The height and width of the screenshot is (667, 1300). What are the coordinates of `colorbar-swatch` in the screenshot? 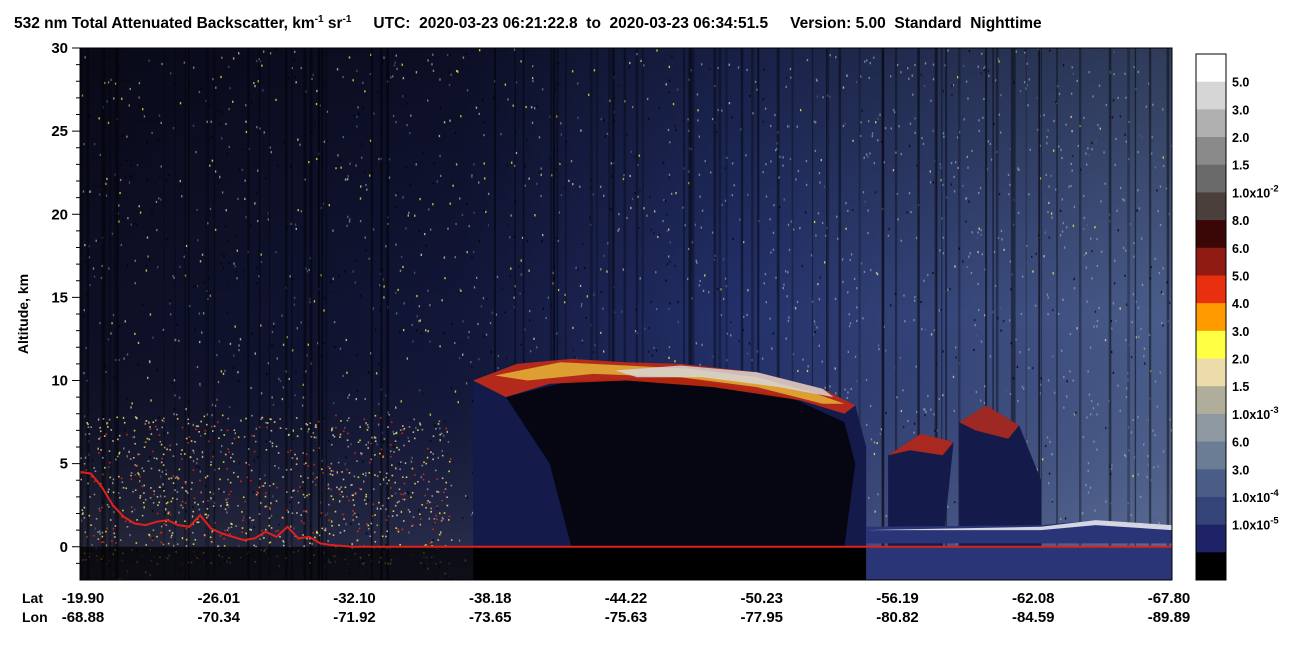 It's located at (1211, 68).